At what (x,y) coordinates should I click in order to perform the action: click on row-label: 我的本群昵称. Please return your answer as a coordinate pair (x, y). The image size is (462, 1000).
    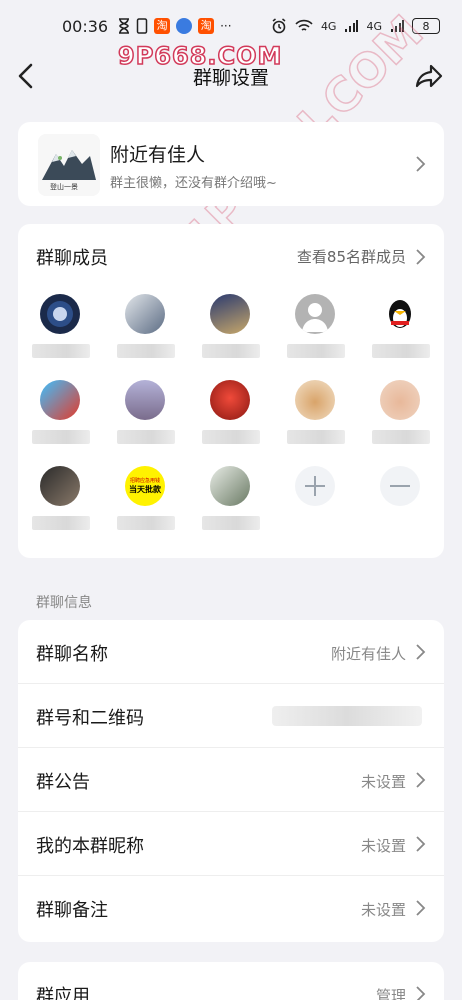
    Looking at the image, I should click on (90, 846).